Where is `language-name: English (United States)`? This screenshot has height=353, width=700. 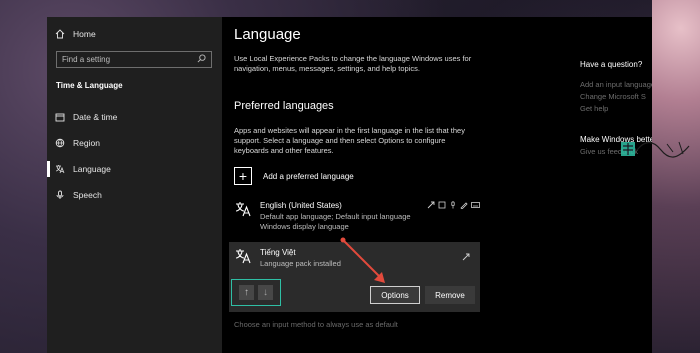 language-name: English (United States) is located at coordinates (301, 205).